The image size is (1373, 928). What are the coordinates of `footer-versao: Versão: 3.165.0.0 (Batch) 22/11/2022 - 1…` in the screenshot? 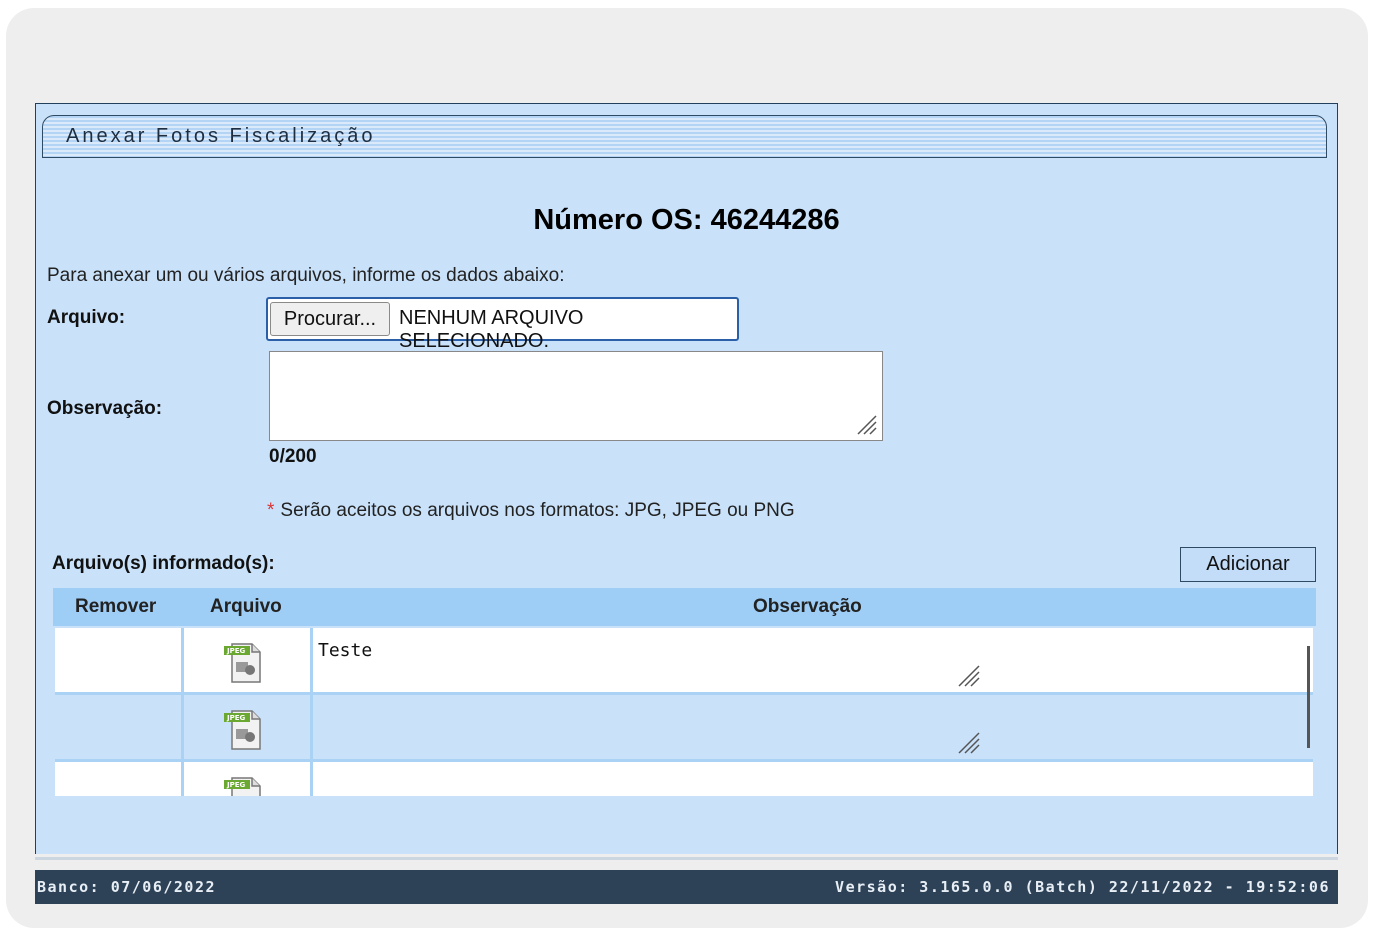 It's located at (1082, 887).